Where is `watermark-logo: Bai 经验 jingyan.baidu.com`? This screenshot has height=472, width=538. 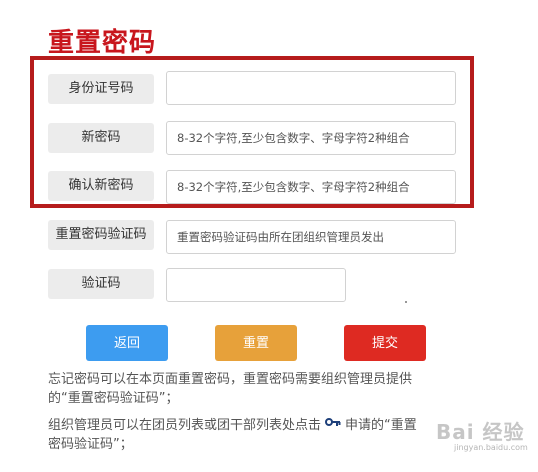
watermark-logo: Bai 经验 jingyan.baidu.com is located at coordinates (484, 439).